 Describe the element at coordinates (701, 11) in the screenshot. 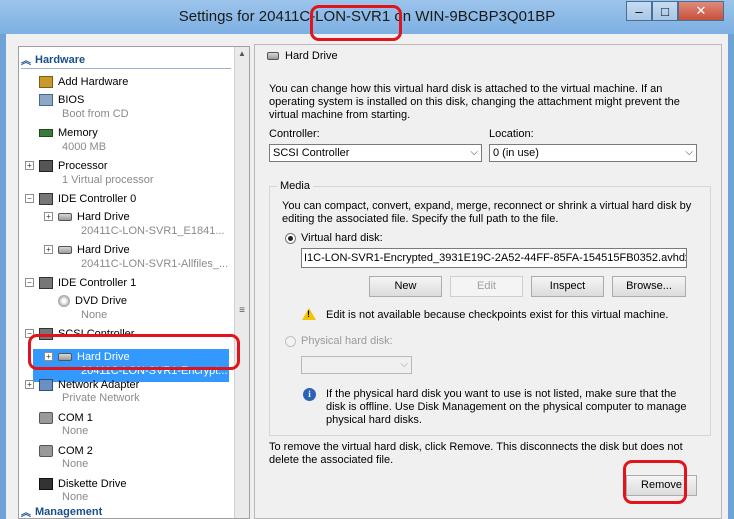

I see `close-button: ✕` at that location.